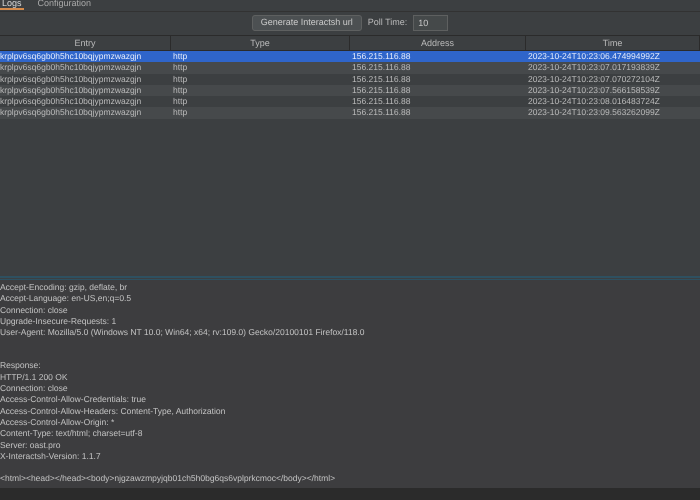 The image size is (700, 500). What do you see at coordinates (350, 102) in the screenshot?
I see `table-row: krplpv6sq6gb0h5hc10bqjypmzwazgjn http 156.215.116.88 2023-10-24T10:23:08.016483724Z` at bounding box center [350, 102].